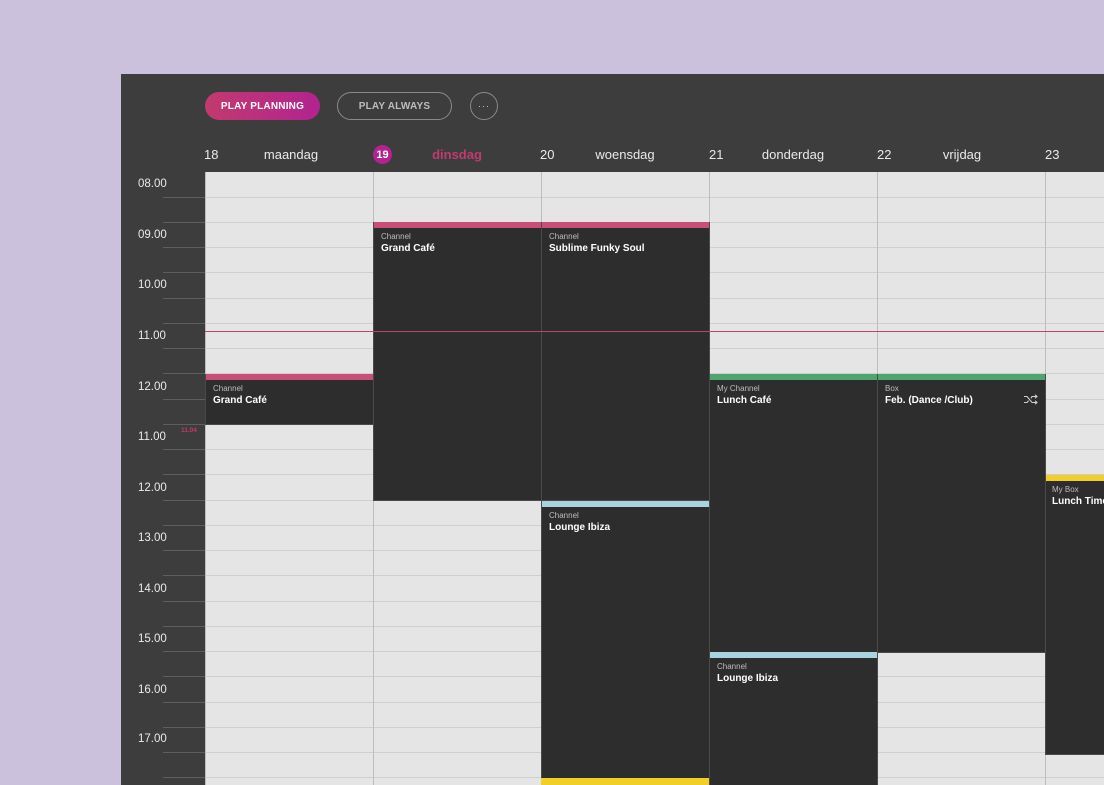  What do you see at coordinates (744, 400) in the screenshot?
I see `block-title: Lunch Café` at bounding box center [744, 400].